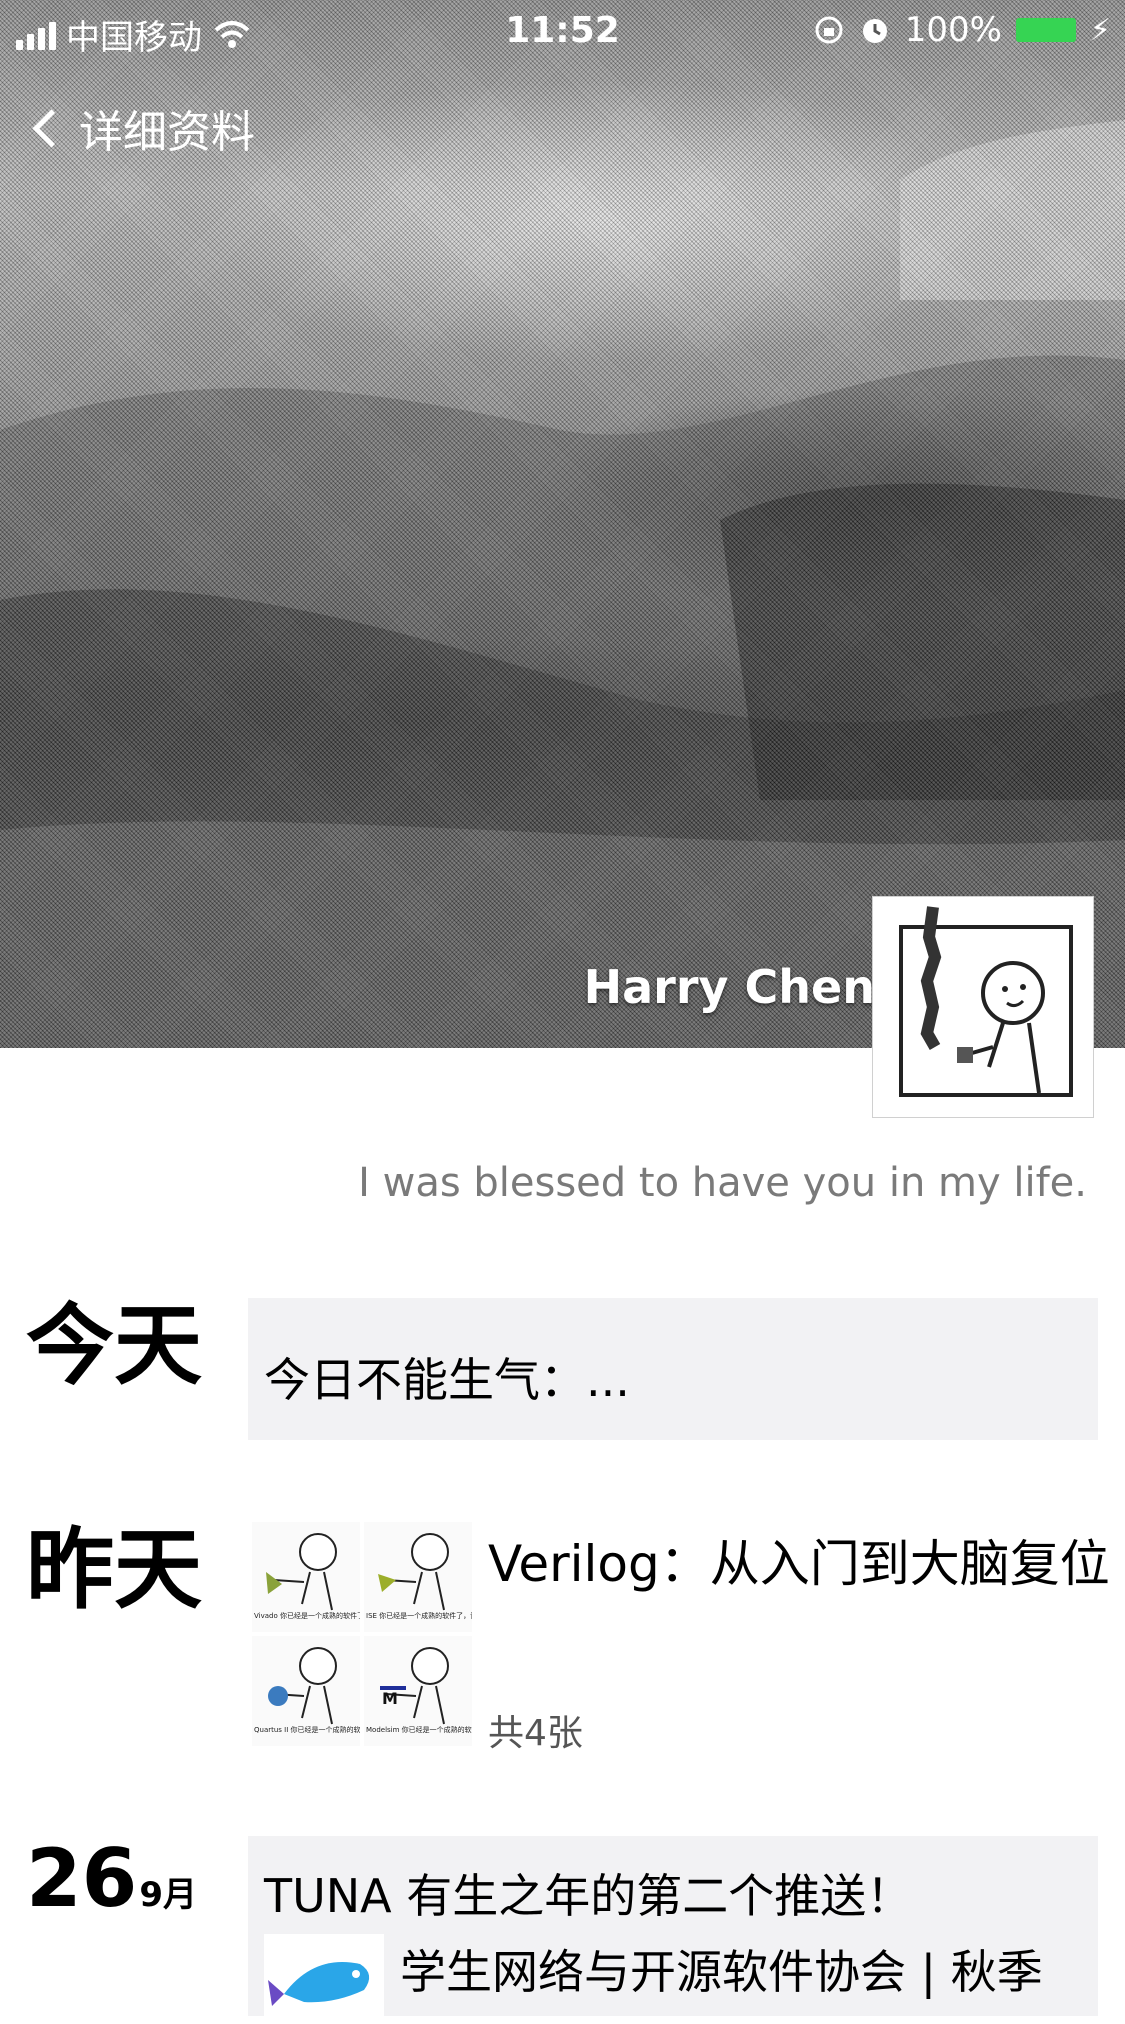 Image resolution: width=1125 pixels, height=2024 pixels. I want to click on profile-name: Harry Chen, so click(729, 987).